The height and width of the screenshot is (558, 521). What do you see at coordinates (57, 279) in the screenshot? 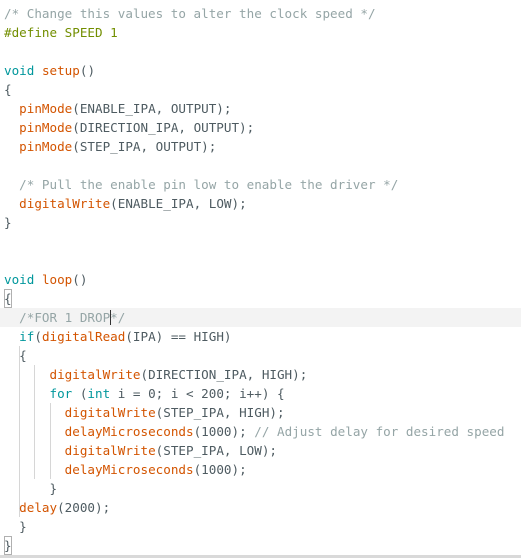
I see `code-token: loop` at bounding box center [57, 279].